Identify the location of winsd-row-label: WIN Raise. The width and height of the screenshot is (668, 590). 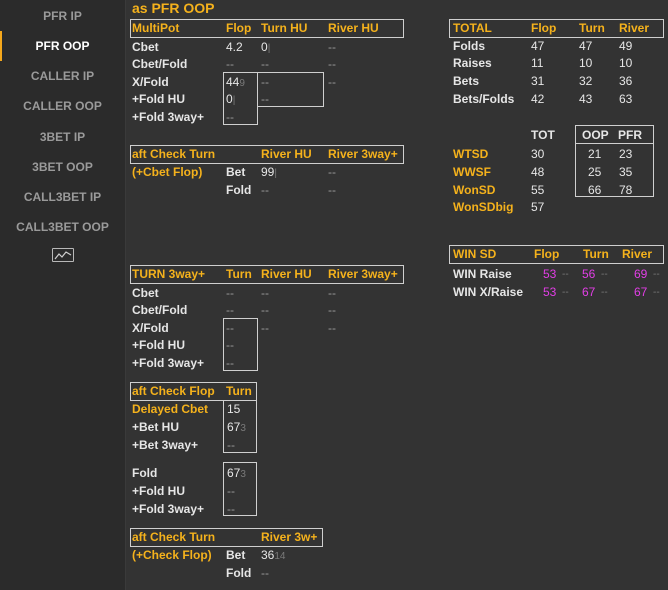
(482, 274).